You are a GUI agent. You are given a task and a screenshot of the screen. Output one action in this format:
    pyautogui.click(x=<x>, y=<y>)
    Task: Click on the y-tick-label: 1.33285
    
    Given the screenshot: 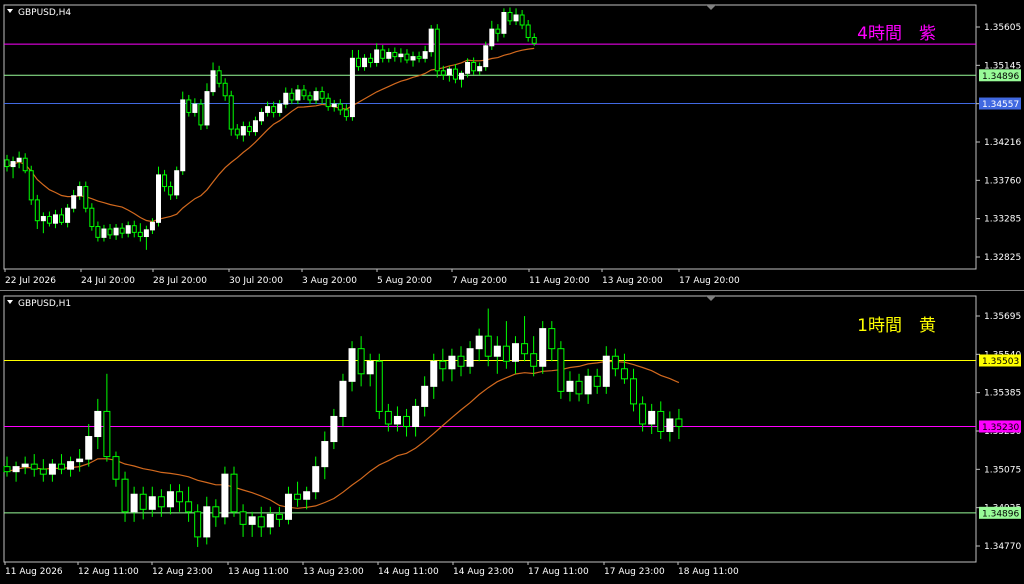 What is the action you would take?
    pyautogui.click(x=1002, y=220)
    